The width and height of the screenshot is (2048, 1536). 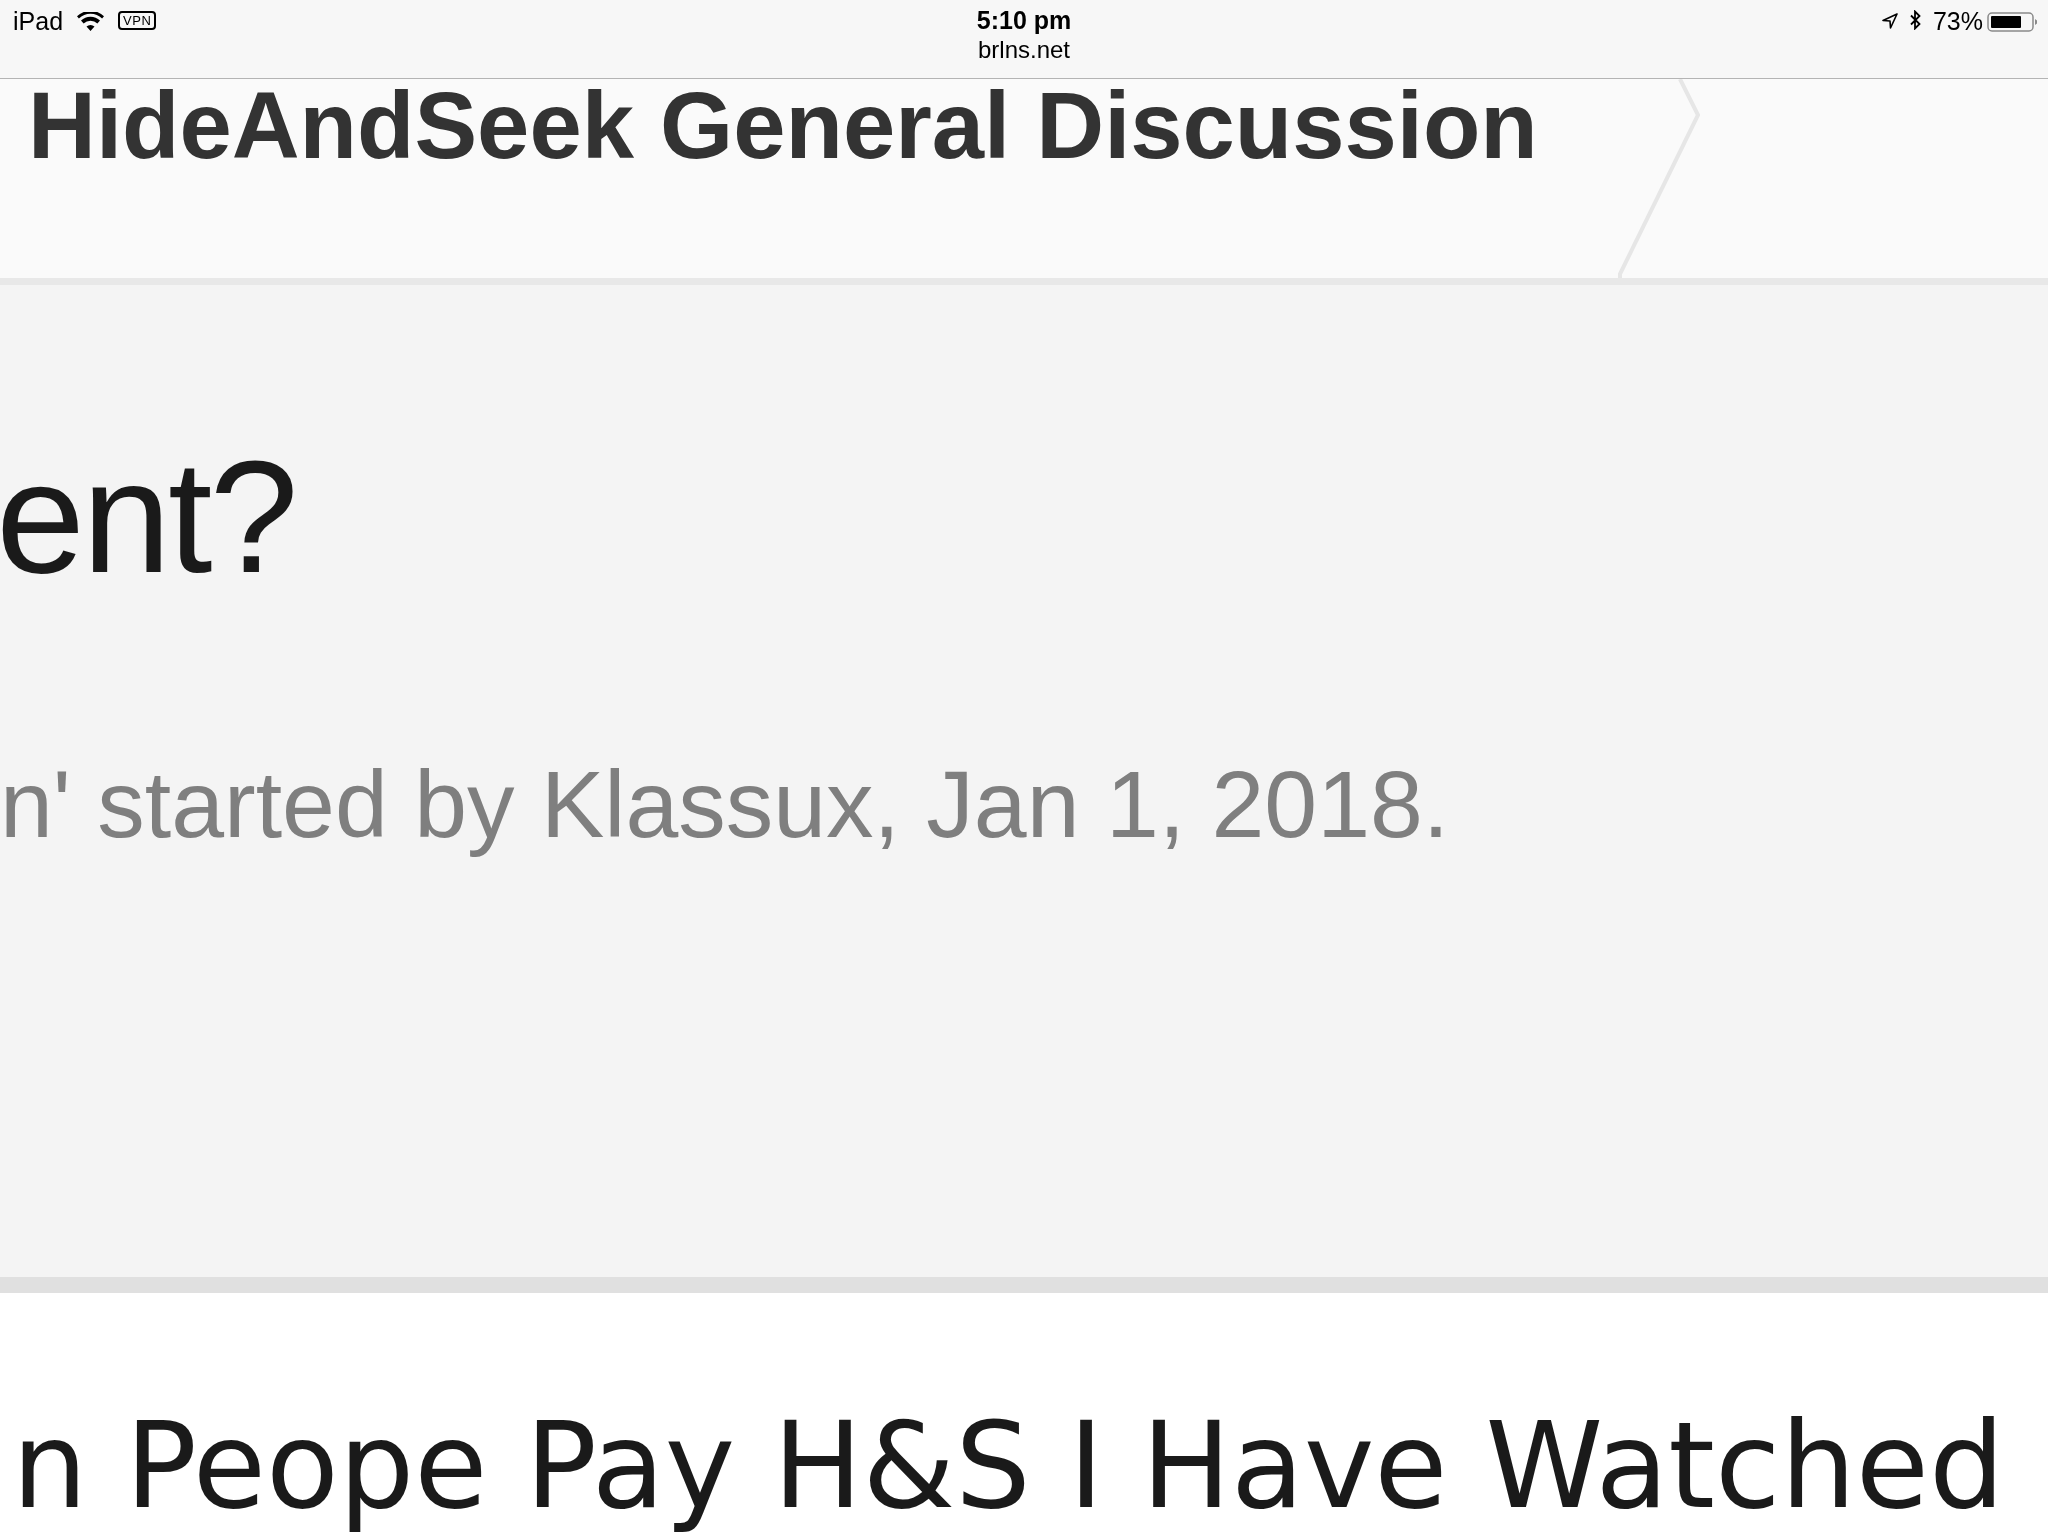 I want to click on battery-icon, so click(x=2012, y=22).